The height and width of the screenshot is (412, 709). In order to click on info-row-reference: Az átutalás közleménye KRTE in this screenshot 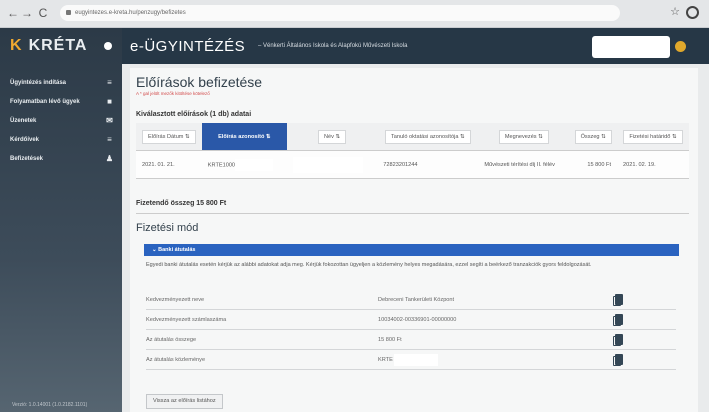, I will do `click(411, 360)`.